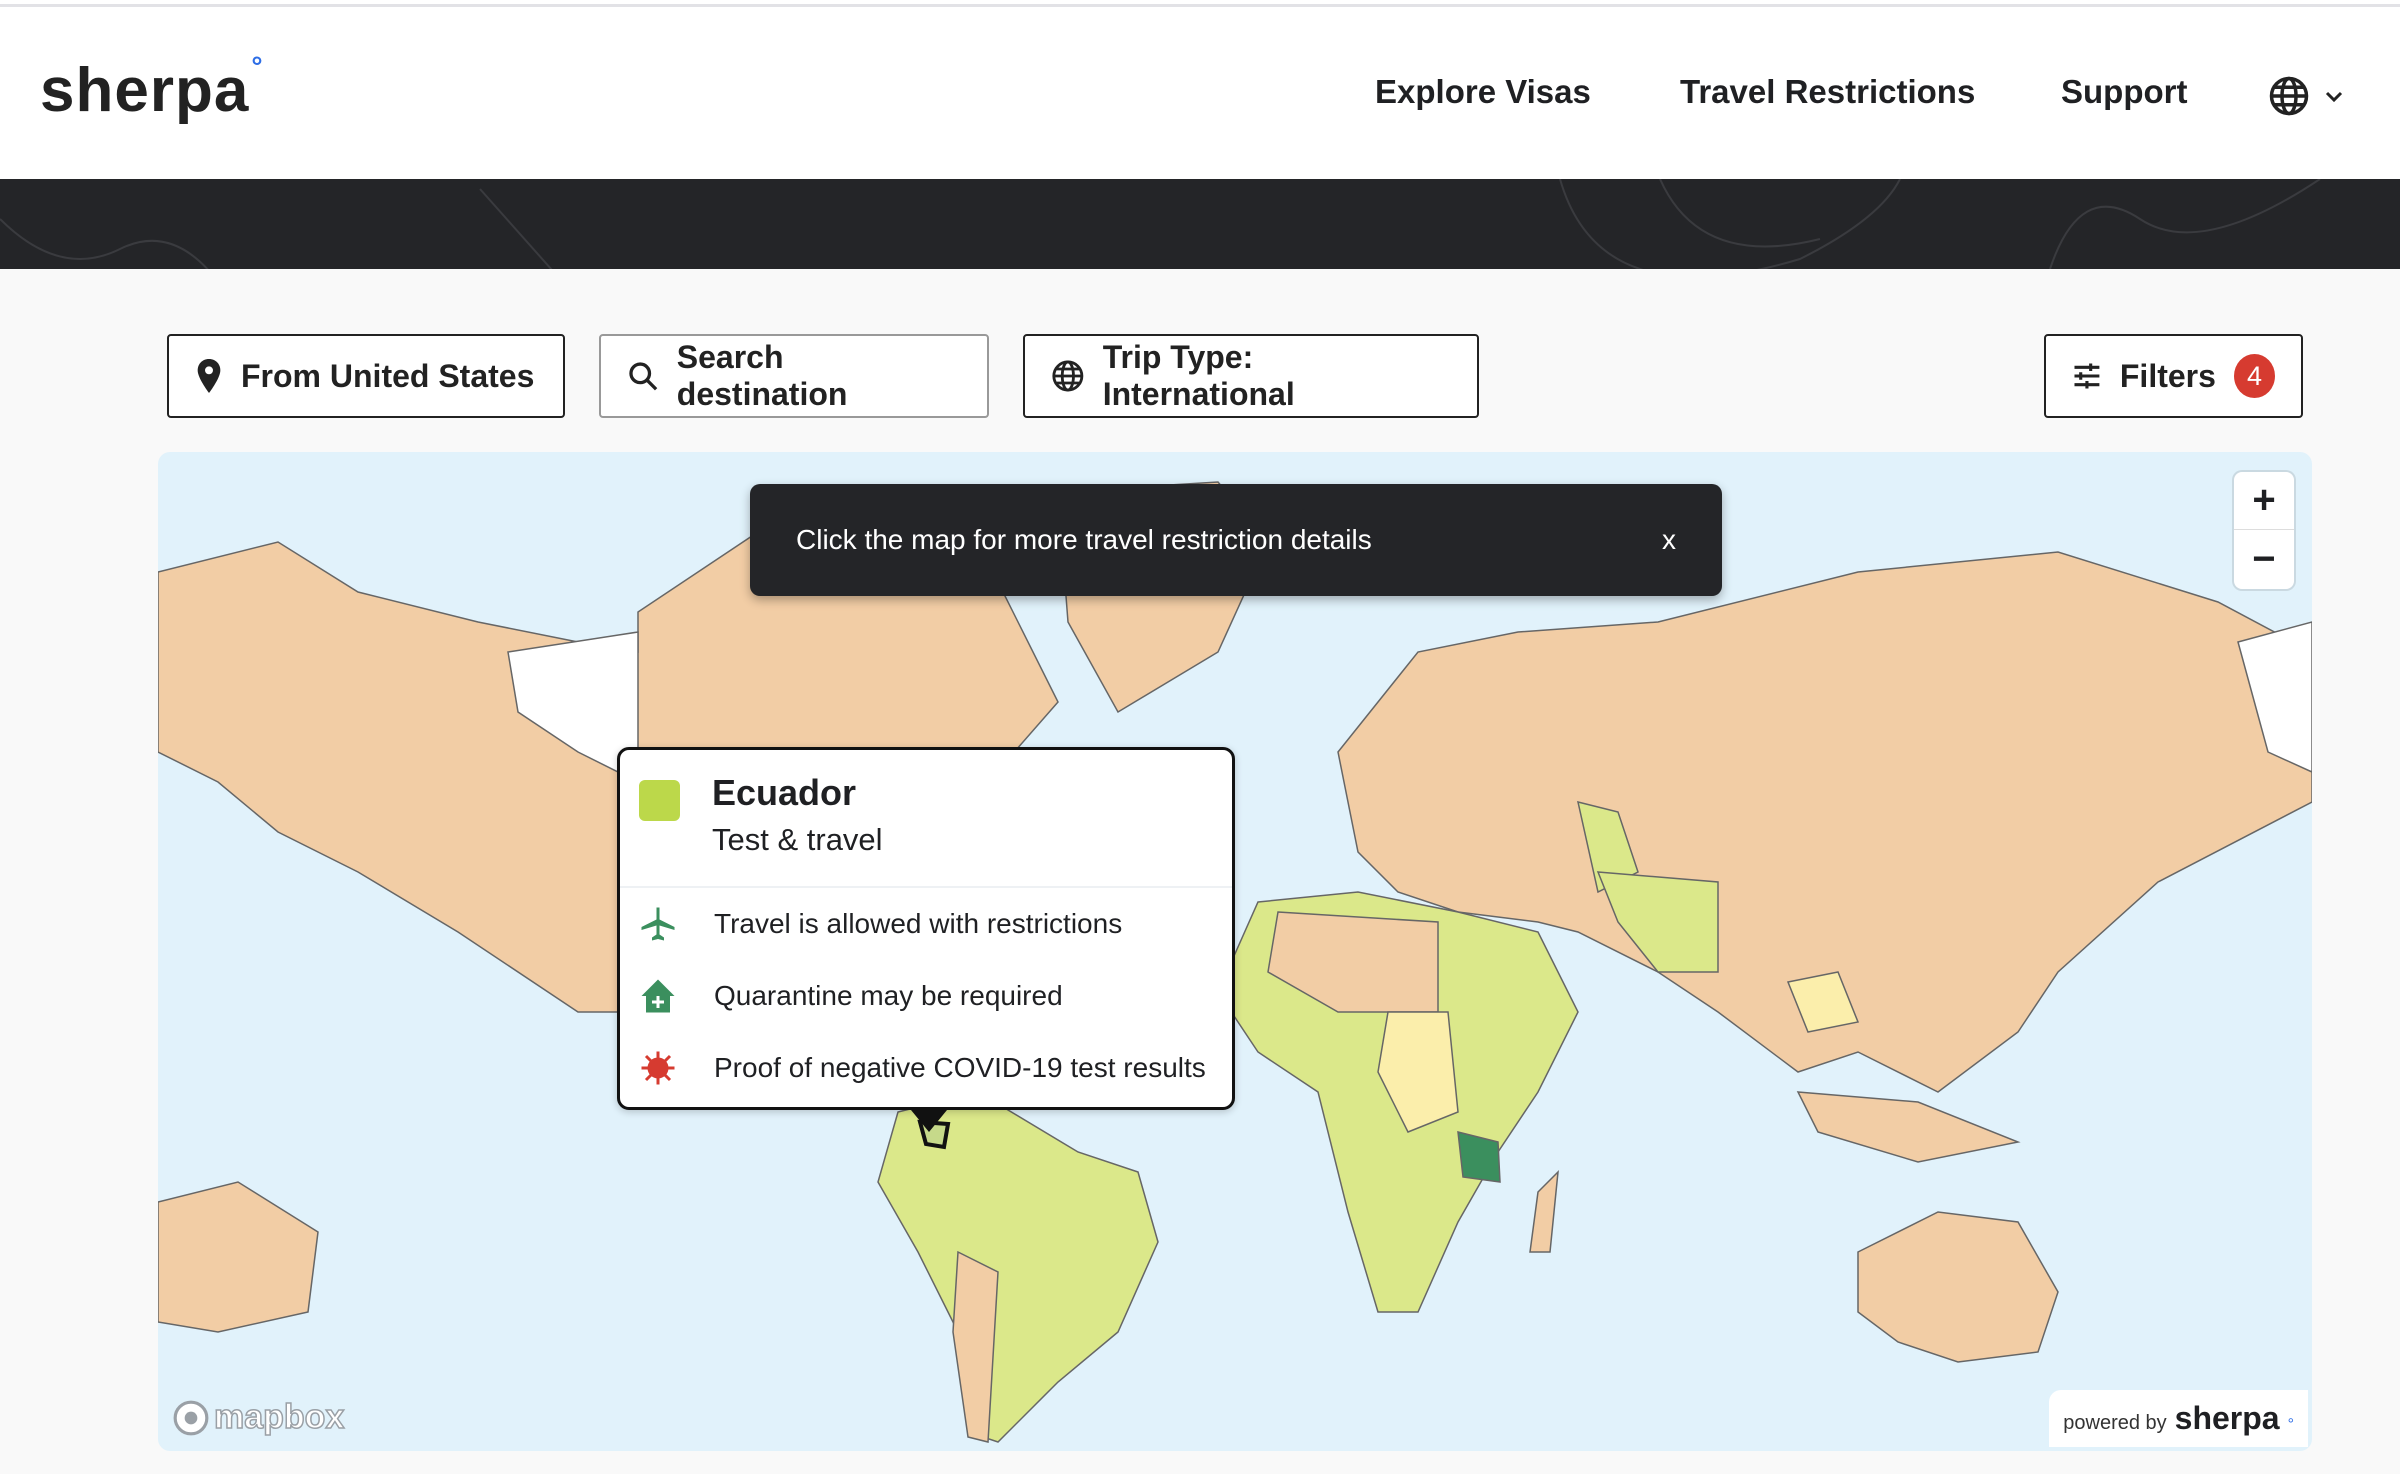  Describe the element at coordinates (152, 88) in the screenshot. I see `sherpa-logo: sherpa°` at that location.